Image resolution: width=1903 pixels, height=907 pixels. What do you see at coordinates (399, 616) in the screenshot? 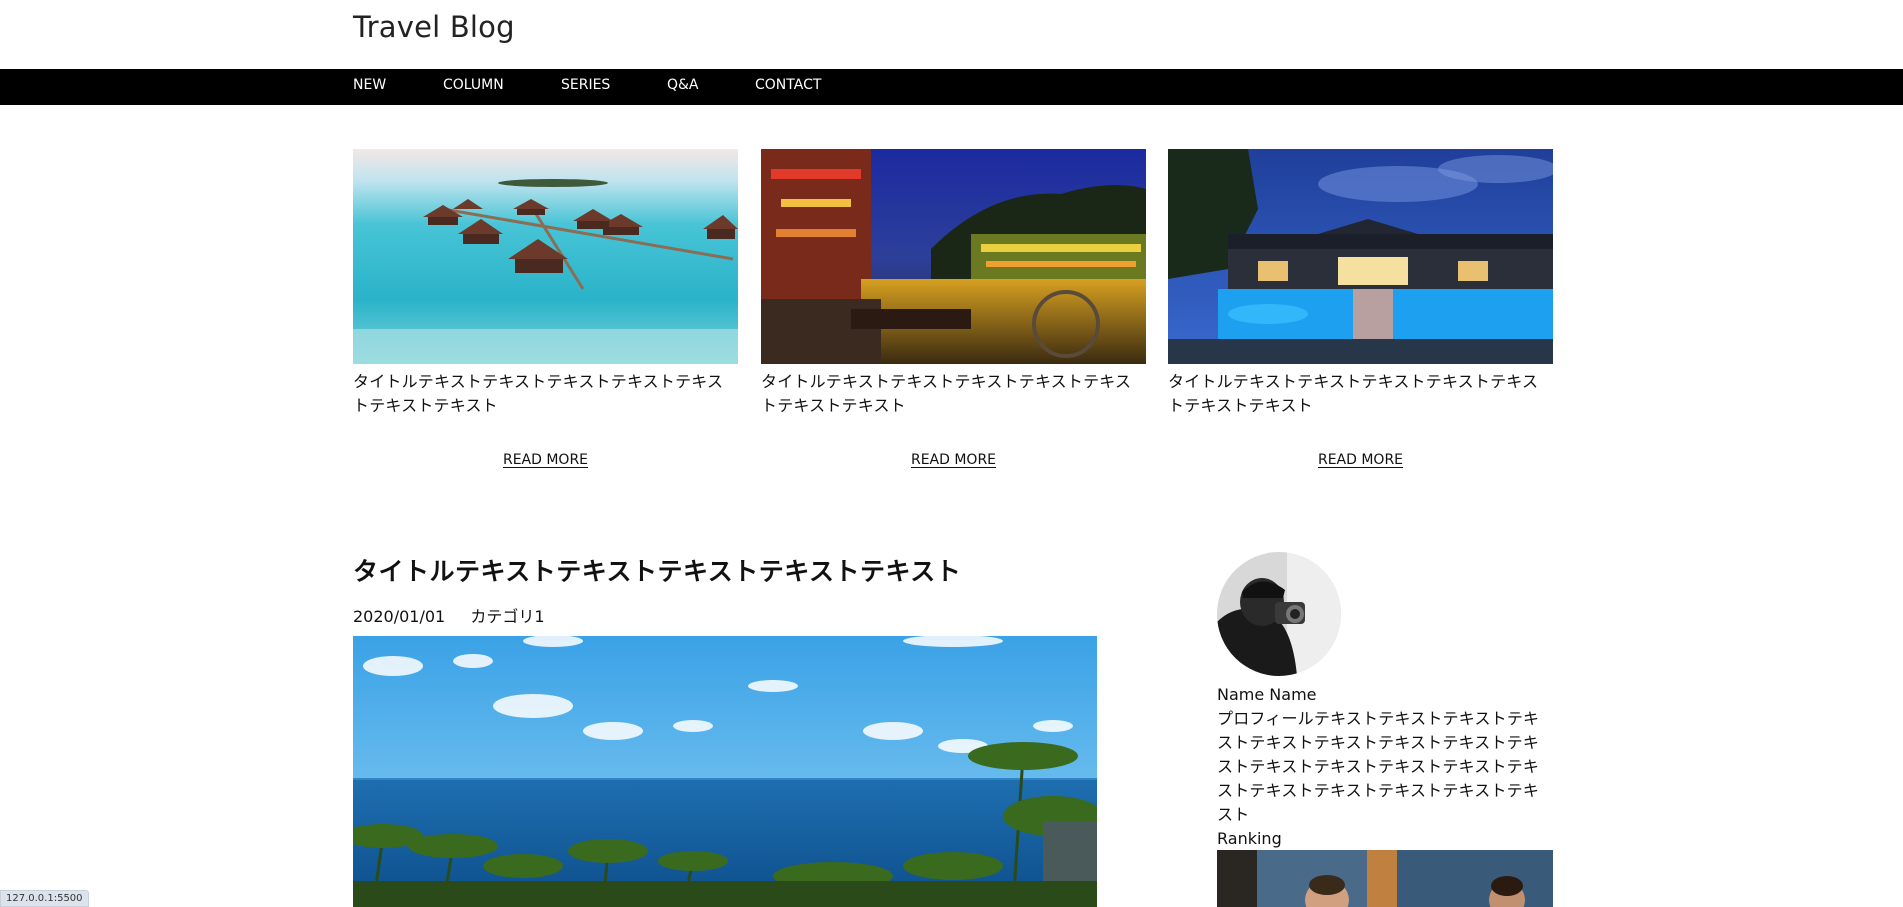
I see `article-date: 2020/01/01` at bounding box center [399, 616].